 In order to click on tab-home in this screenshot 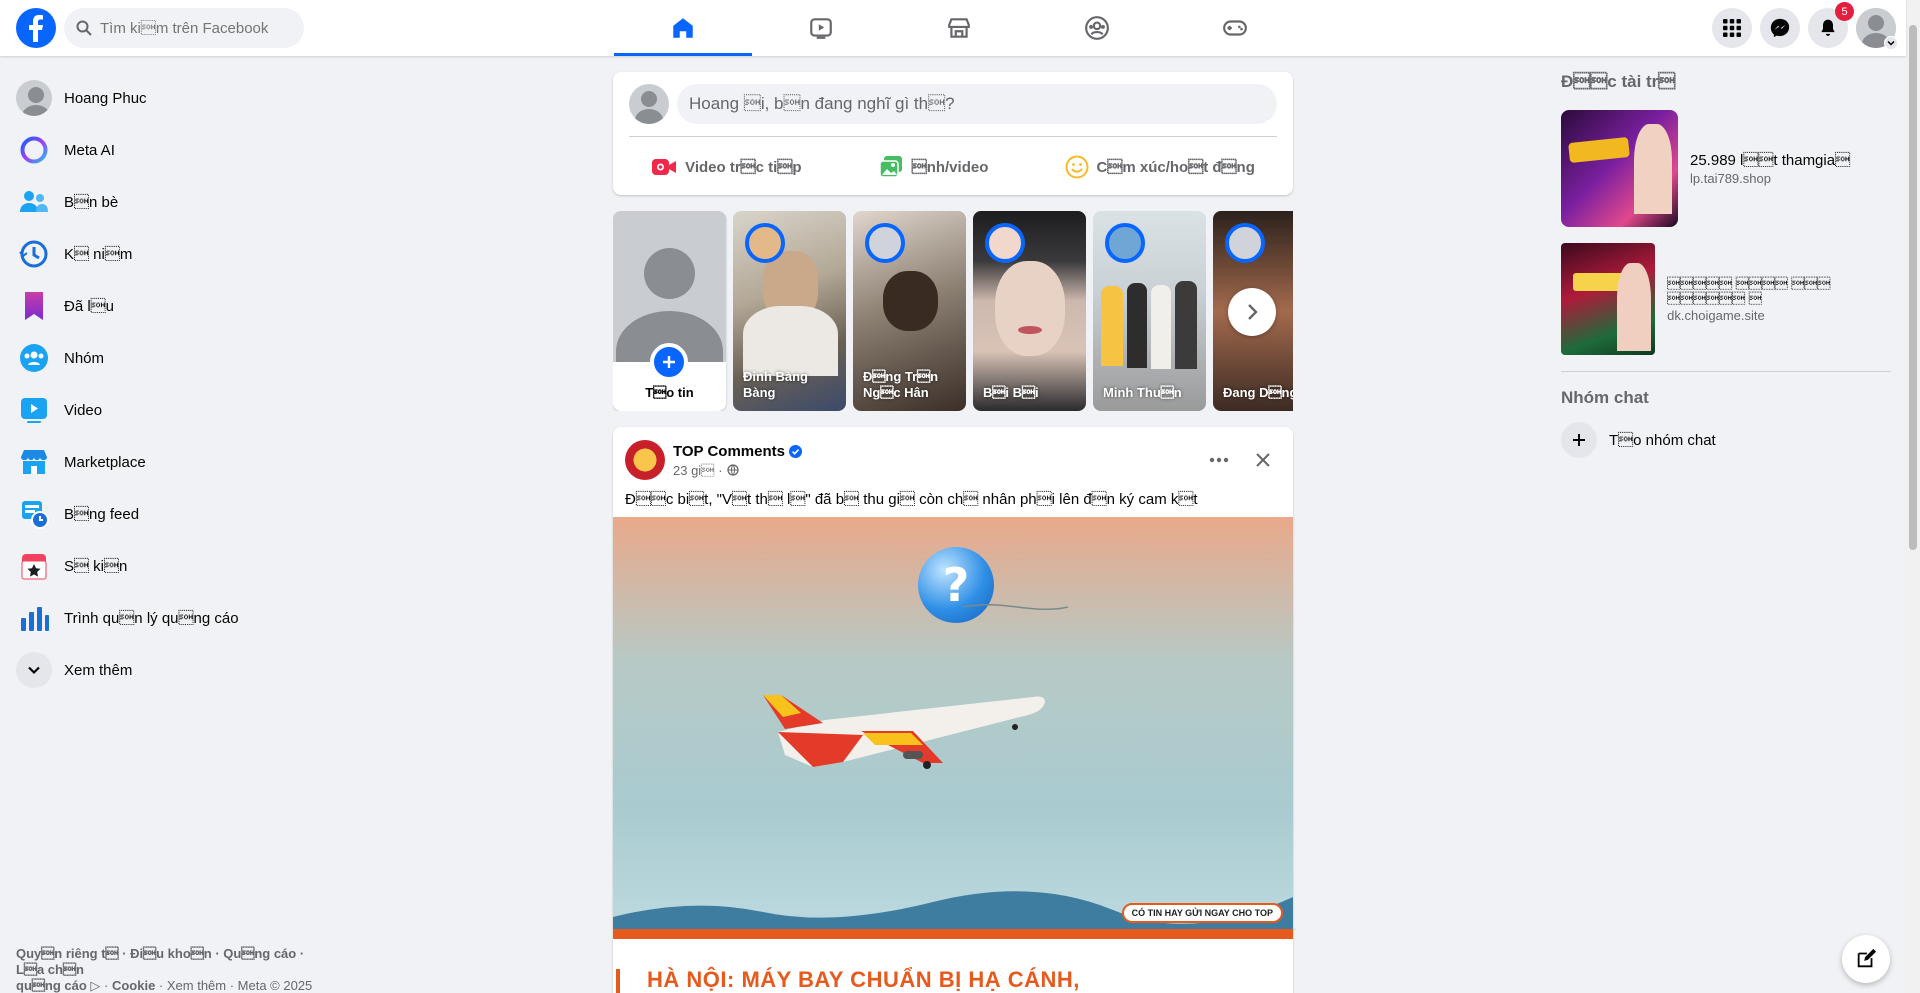, I will do `click(683, 28)`.